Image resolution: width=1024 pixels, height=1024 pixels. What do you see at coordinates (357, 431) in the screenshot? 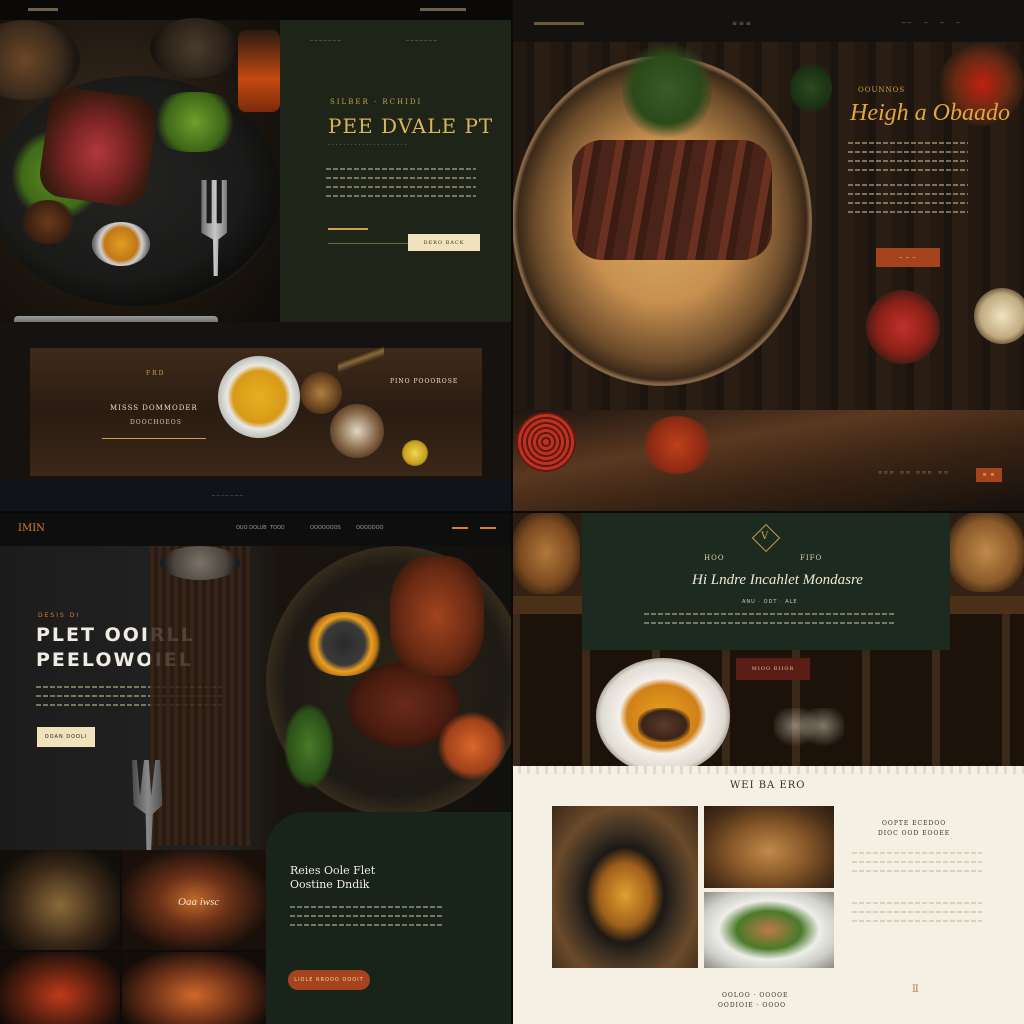
I see `q1-garlic-bowl-image` at bounding box center [357, 431].